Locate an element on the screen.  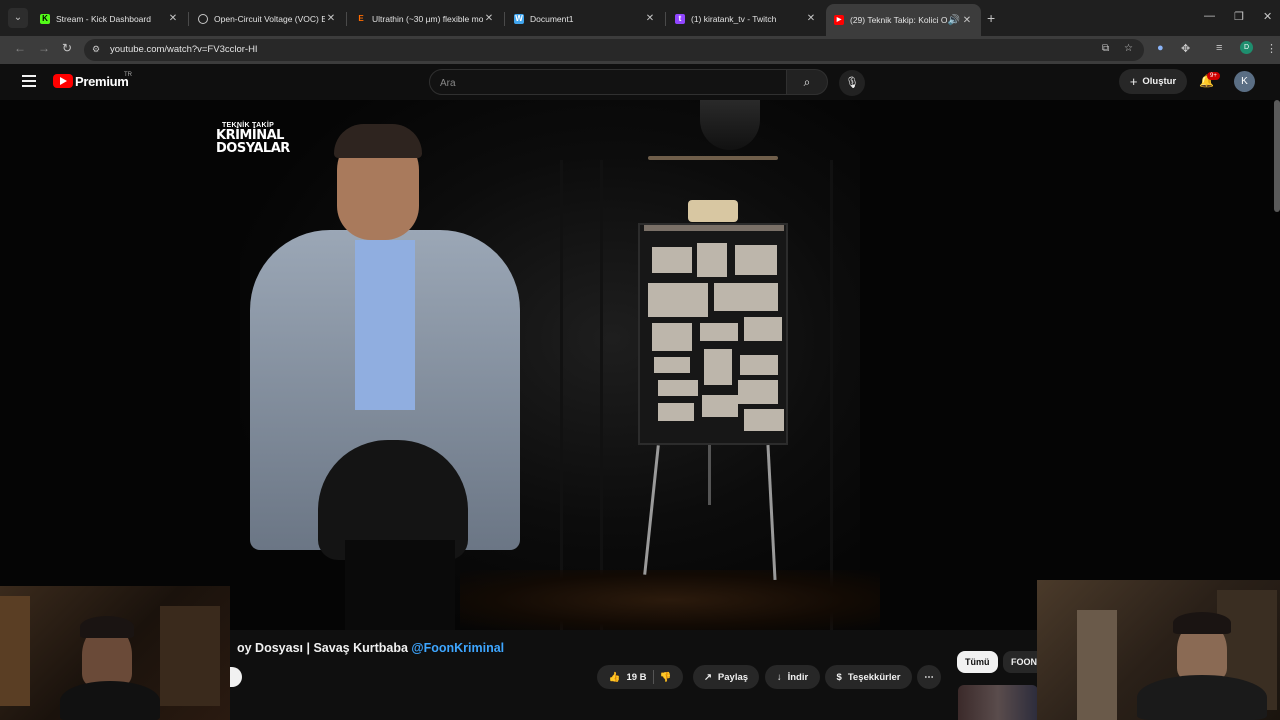
window-close-button: ✕ is located at coordinates (1267, 16).